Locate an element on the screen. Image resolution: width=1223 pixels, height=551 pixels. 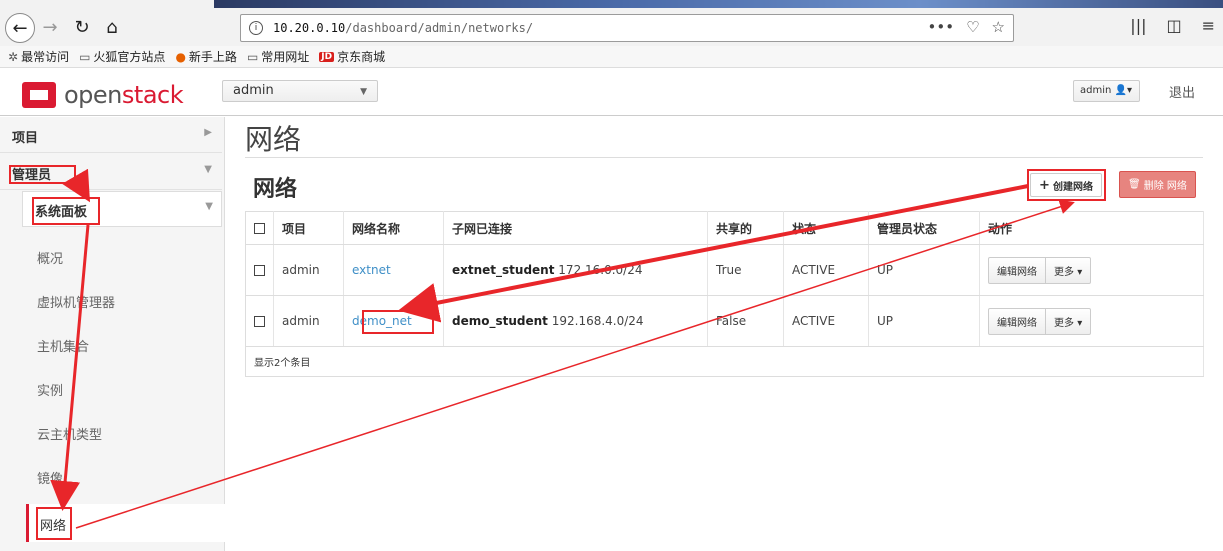
column-header-subnets: 子网已连接 is located at coordinates (575, 228).